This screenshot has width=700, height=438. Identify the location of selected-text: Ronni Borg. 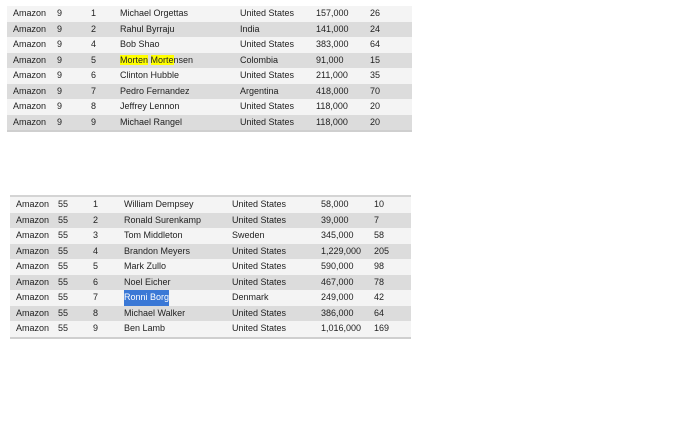
(147, 298).